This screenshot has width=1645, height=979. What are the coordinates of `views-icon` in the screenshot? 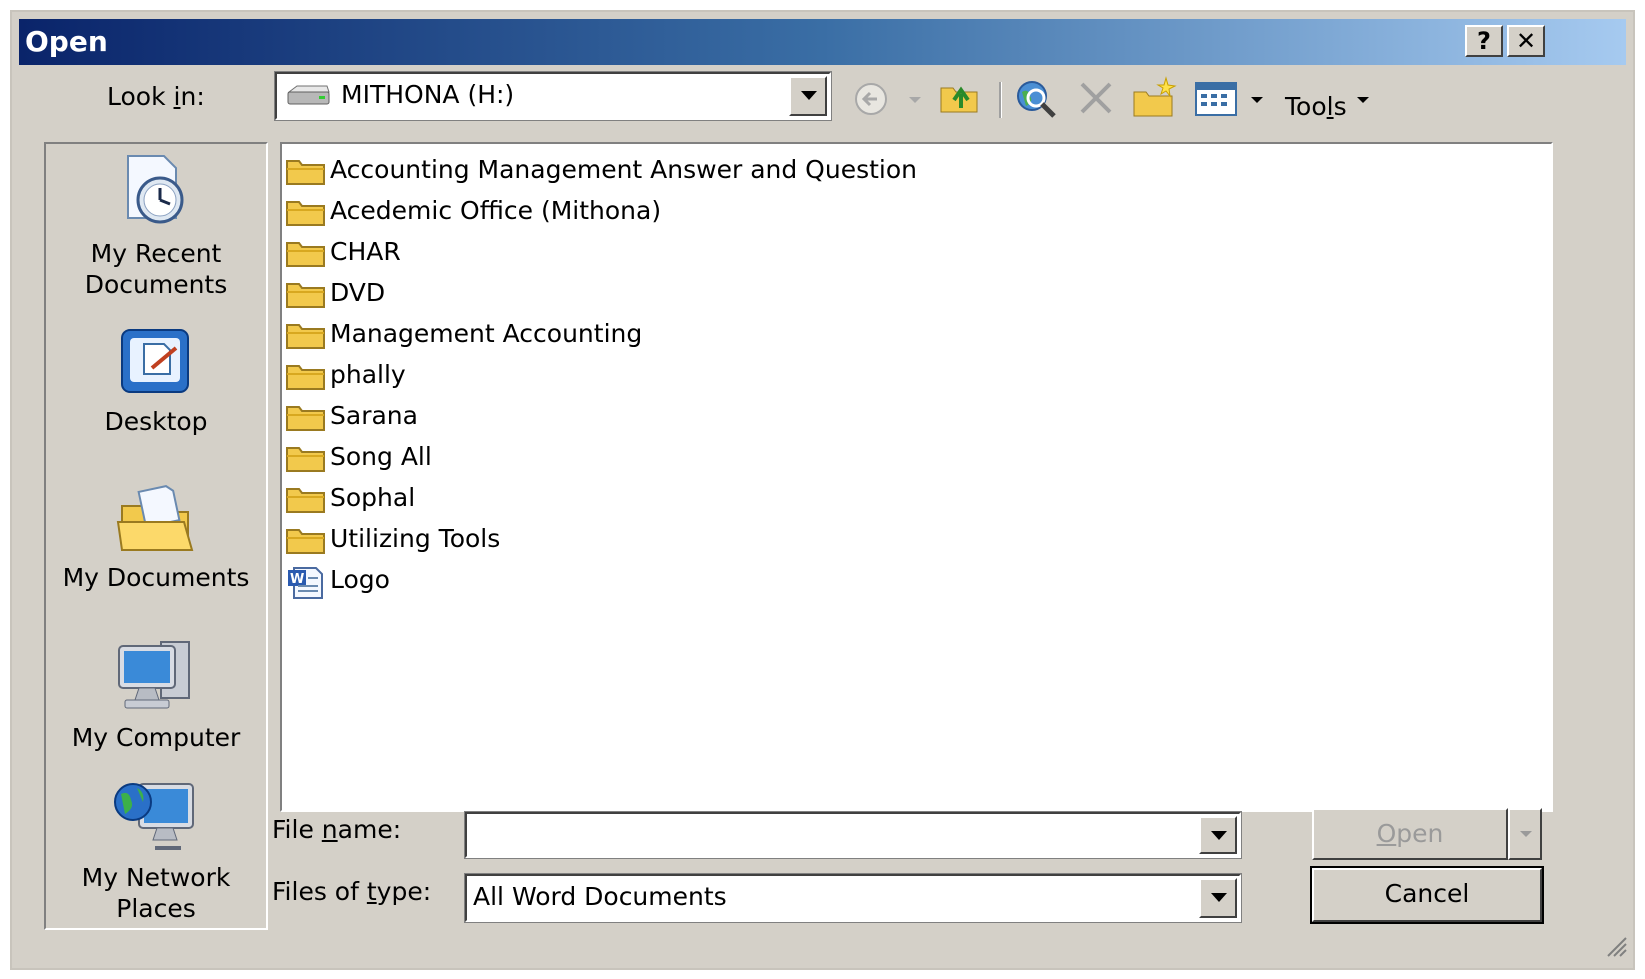 It's located at (1216, 104).